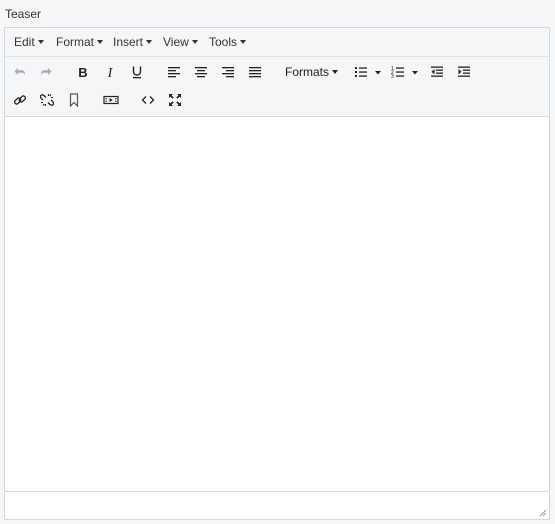 The width and height of the screenshot is (555, 524). Describe the element at coordinates (307, 72) in the screenshot. I see `formats-label: Formats` at that location.